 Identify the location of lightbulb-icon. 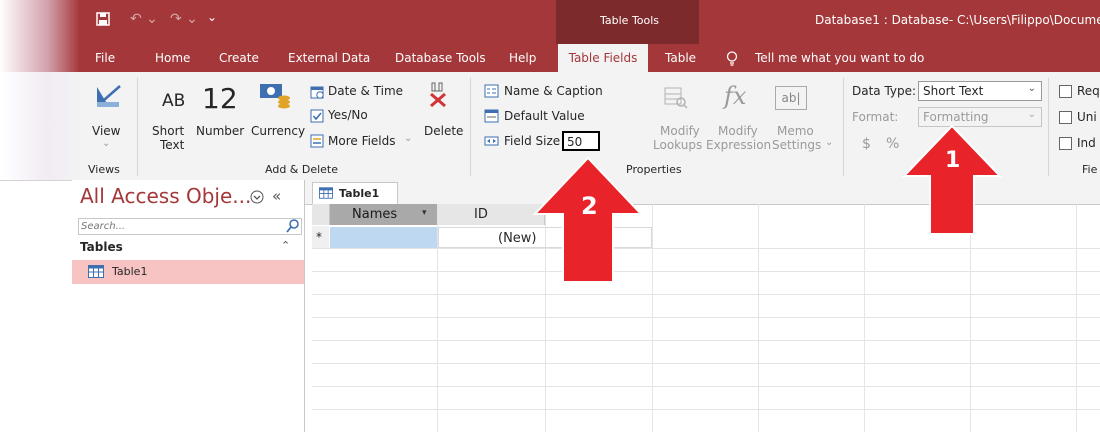
(732, 60).